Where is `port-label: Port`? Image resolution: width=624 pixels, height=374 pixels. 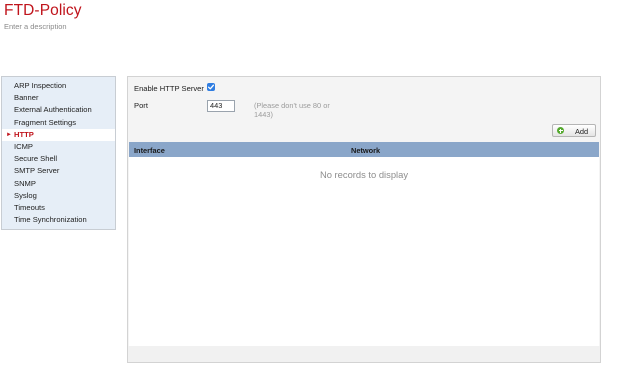
port-label: Port is located at coordinates (141, 105).